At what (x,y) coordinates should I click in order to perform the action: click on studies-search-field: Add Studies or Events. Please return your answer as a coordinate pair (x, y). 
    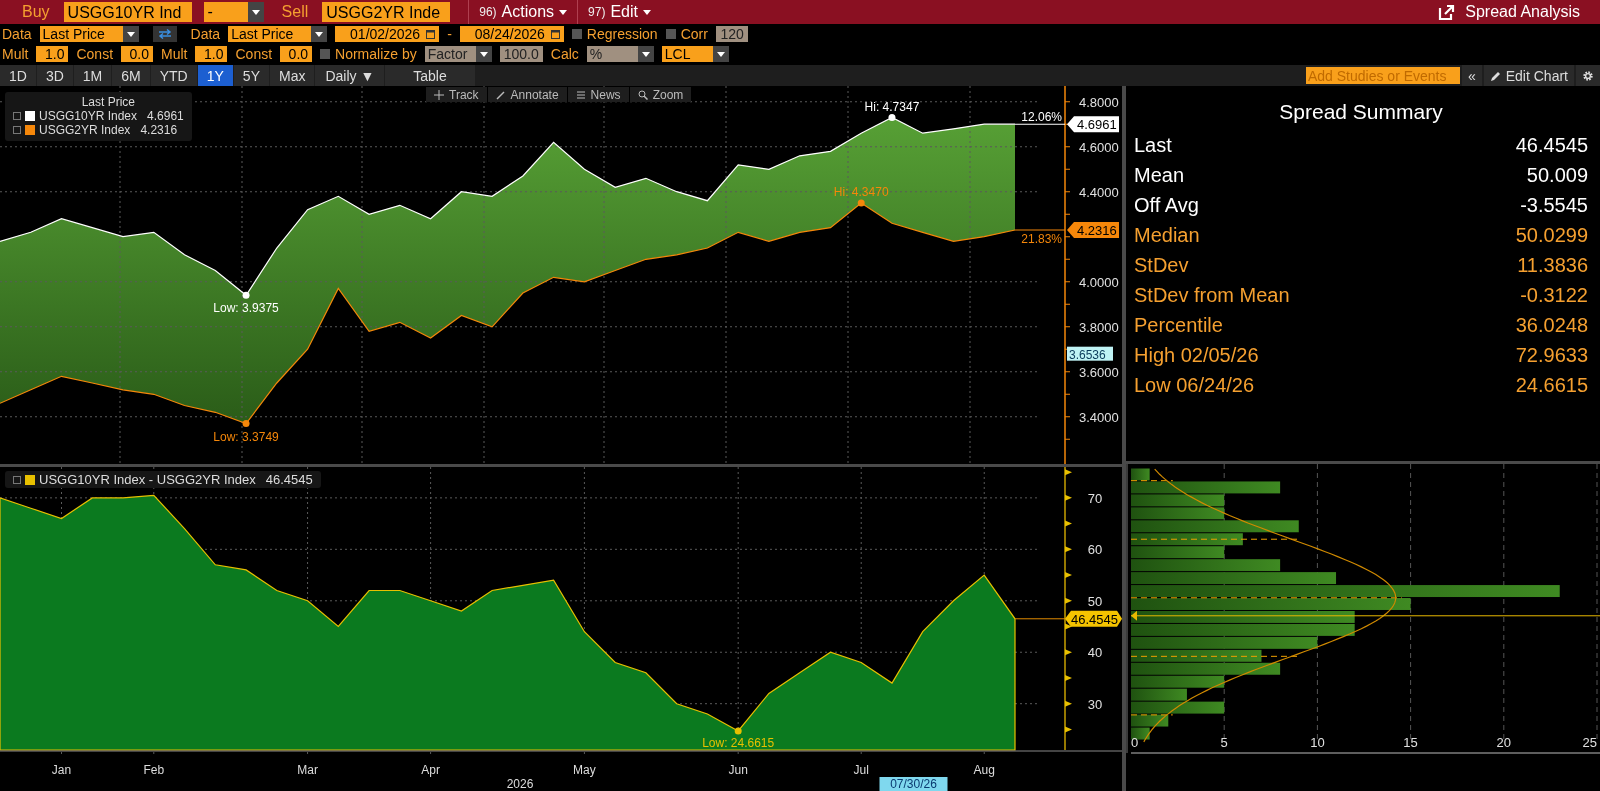
    Looking at the image, I should click on (1382, 75).